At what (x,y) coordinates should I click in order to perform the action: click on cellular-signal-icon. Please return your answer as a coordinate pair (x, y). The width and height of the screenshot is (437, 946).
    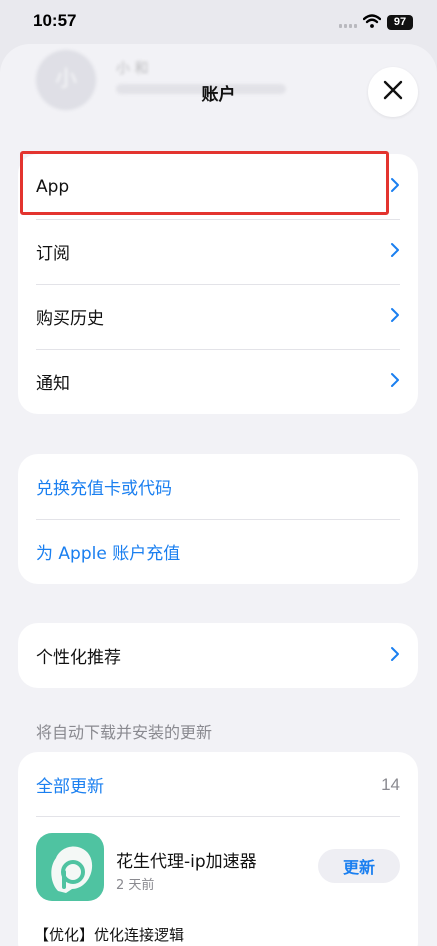
    Looking at the image, I should click on (348, 23).